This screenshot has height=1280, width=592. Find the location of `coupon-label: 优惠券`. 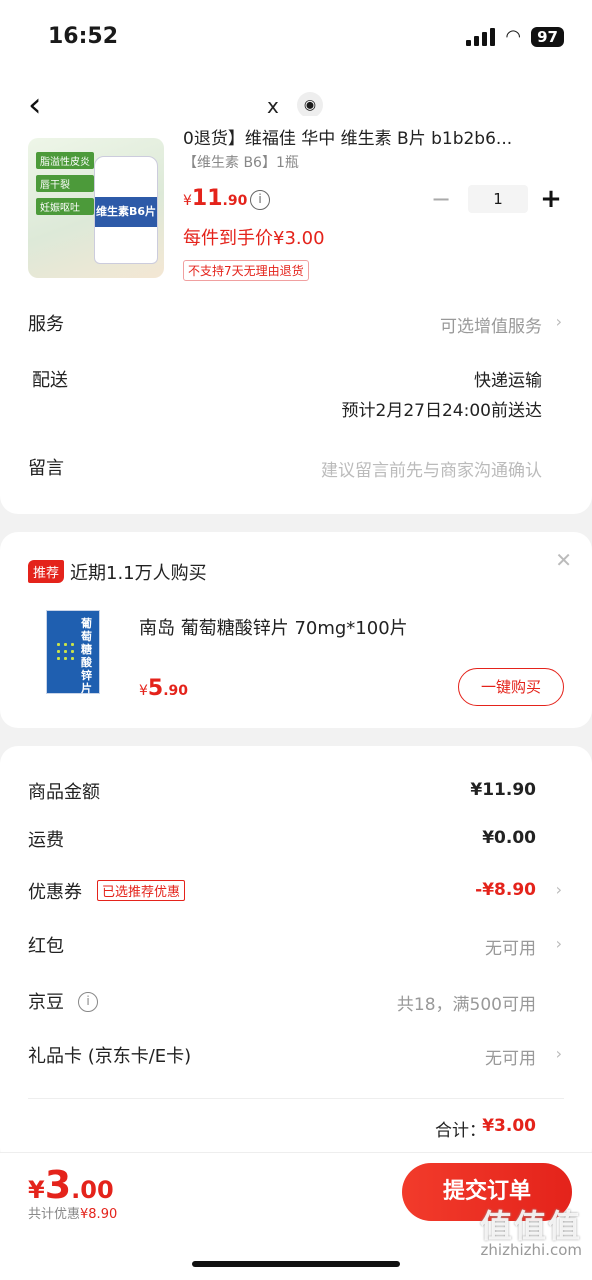

coupon-label: 优惠券 is located at coordinates (55, 892).